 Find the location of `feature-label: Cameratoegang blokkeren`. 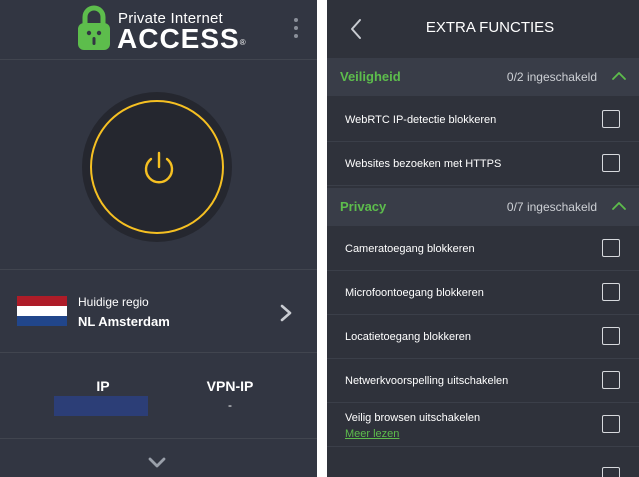

feature-label: Cameratoegang blokkeren is located at coordinates (410, 249).